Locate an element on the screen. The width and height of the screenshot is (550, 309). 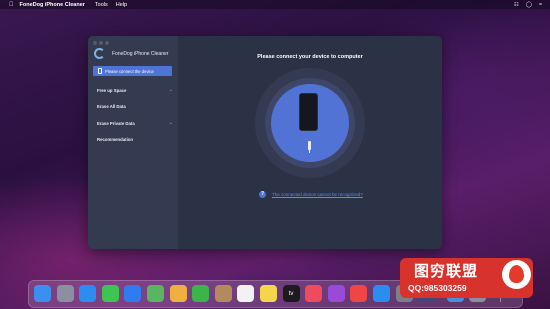
menu-help: Help is located at coordinates (121, 5).